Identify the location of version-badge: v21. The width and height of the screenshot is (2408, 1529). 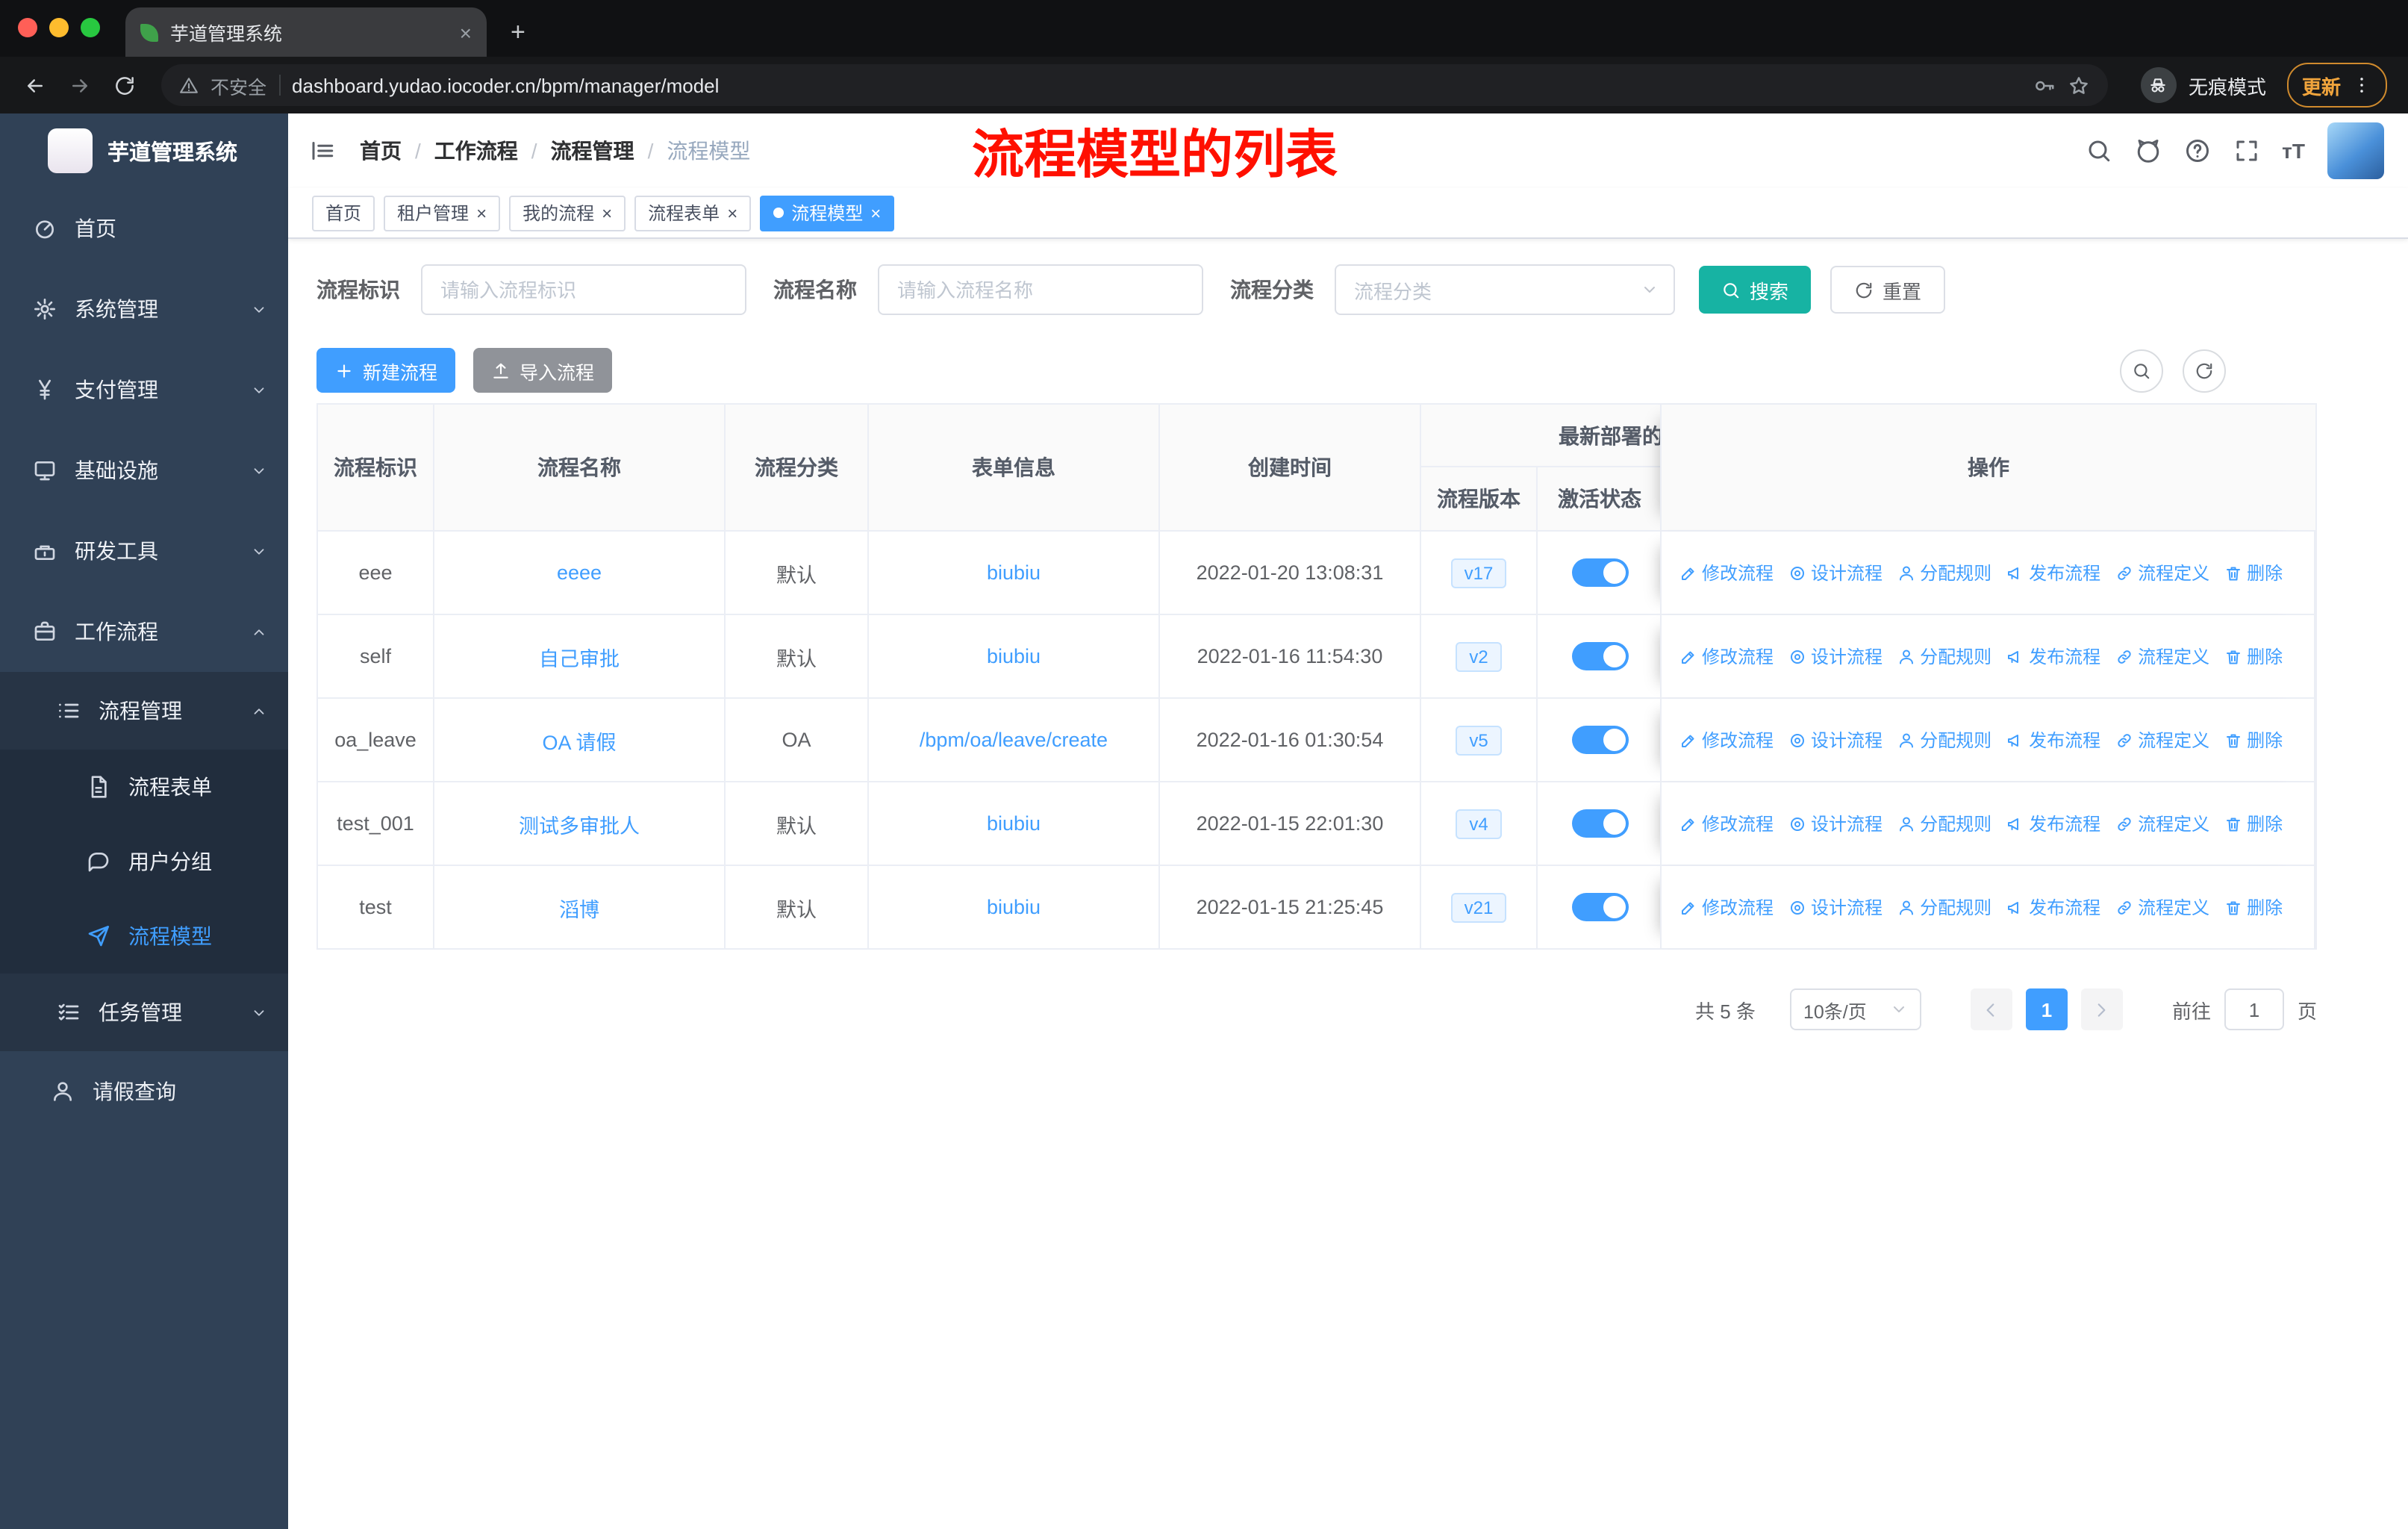
(1478, 907).